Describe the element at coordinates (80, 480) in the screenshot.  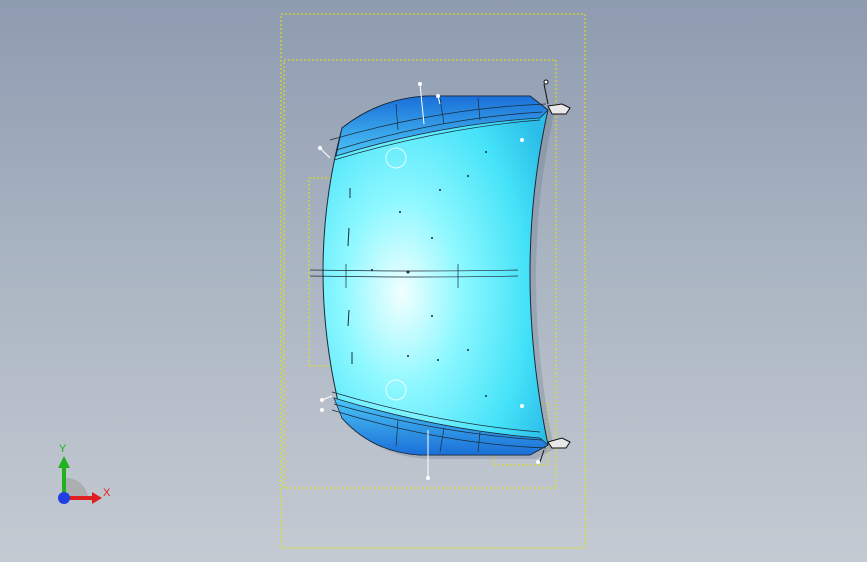
I see `reference-triad` at that location.